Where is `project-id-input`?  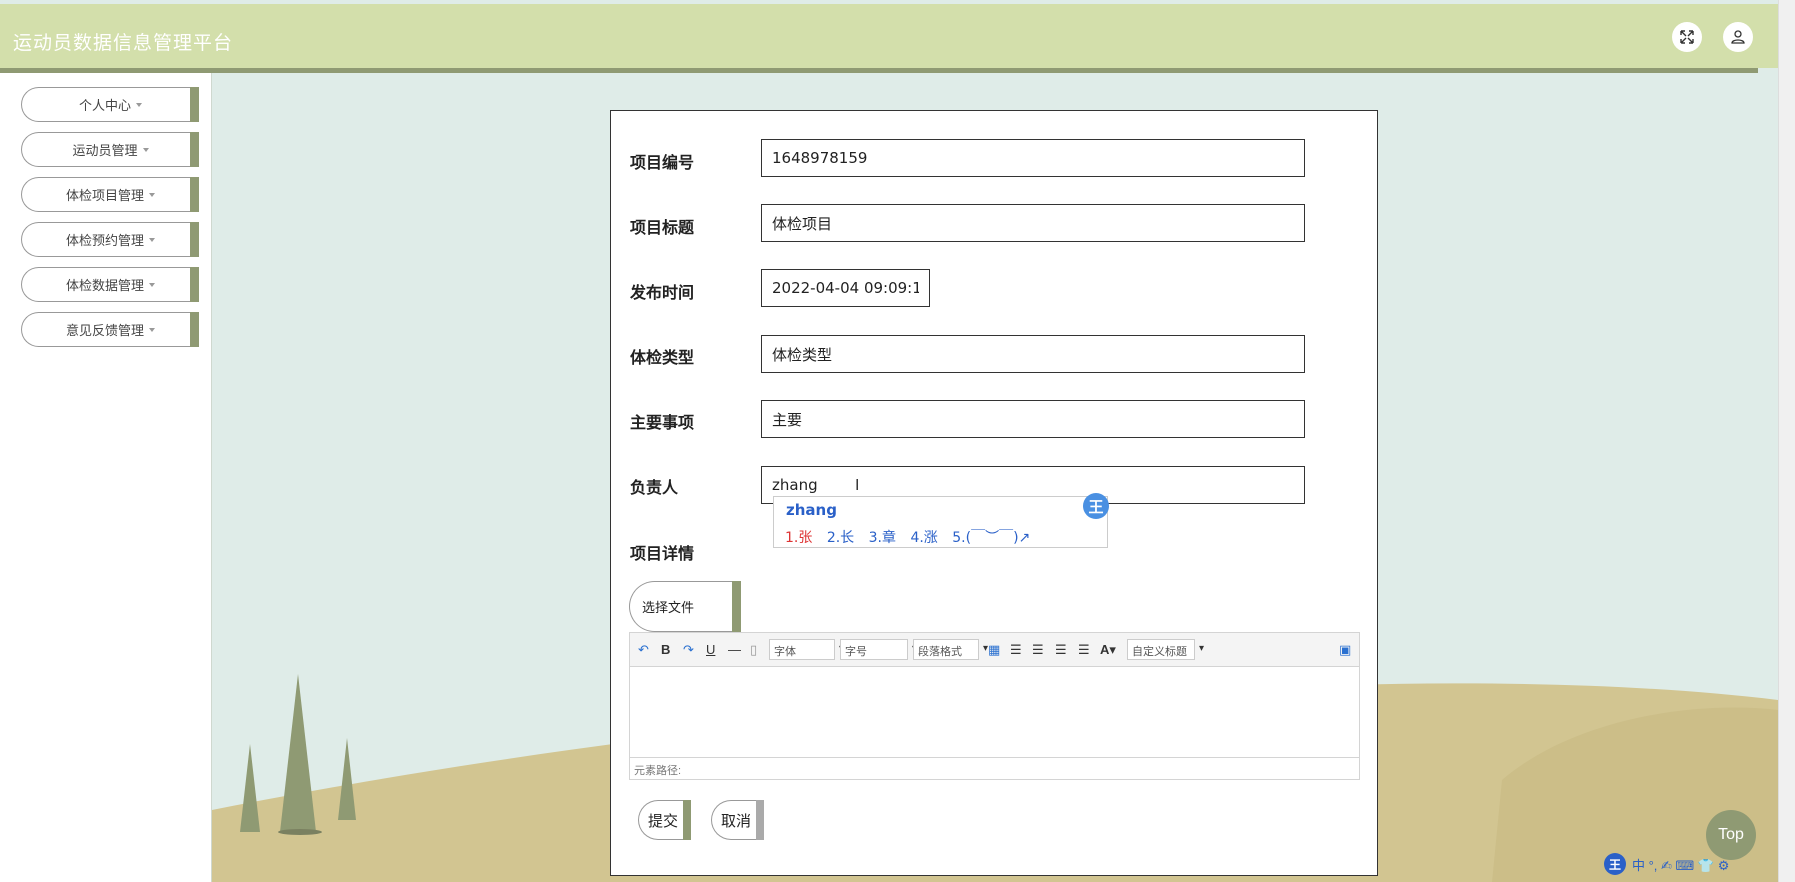
project-id-input is located at coordinates (1033, 158).